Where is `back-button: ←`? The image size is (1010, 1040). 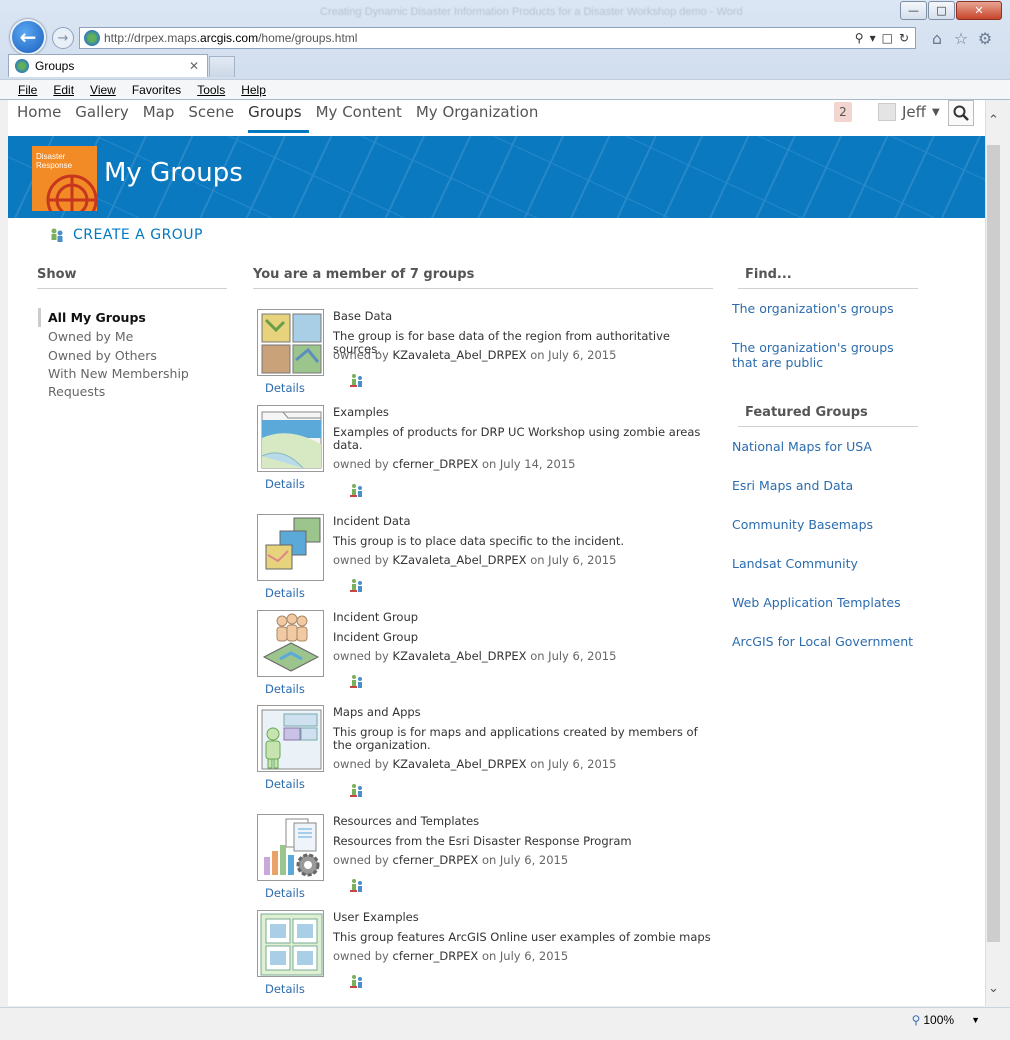 back-button: ← is located at coordinates (28, 37).